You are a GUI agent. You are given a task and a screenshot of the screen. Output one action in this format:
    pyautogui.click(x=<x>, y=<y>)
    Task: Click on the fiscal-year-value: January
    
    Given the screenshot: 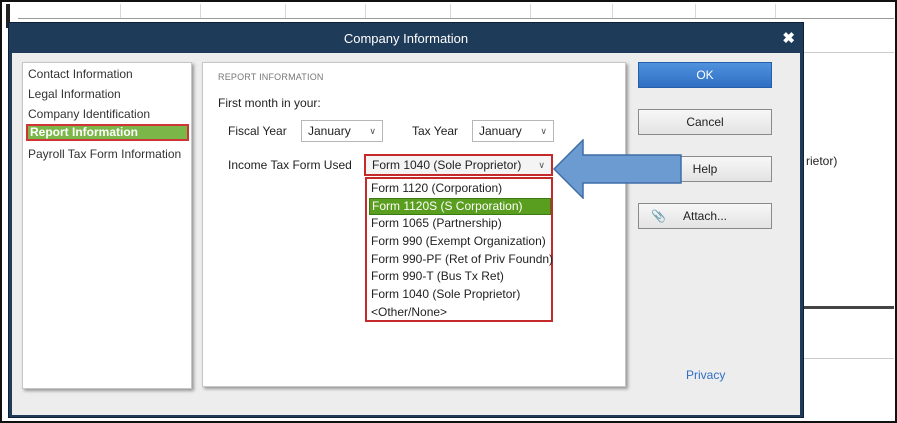 What is the action you would take?
    pyautogui.click(x=329, y=131)
    